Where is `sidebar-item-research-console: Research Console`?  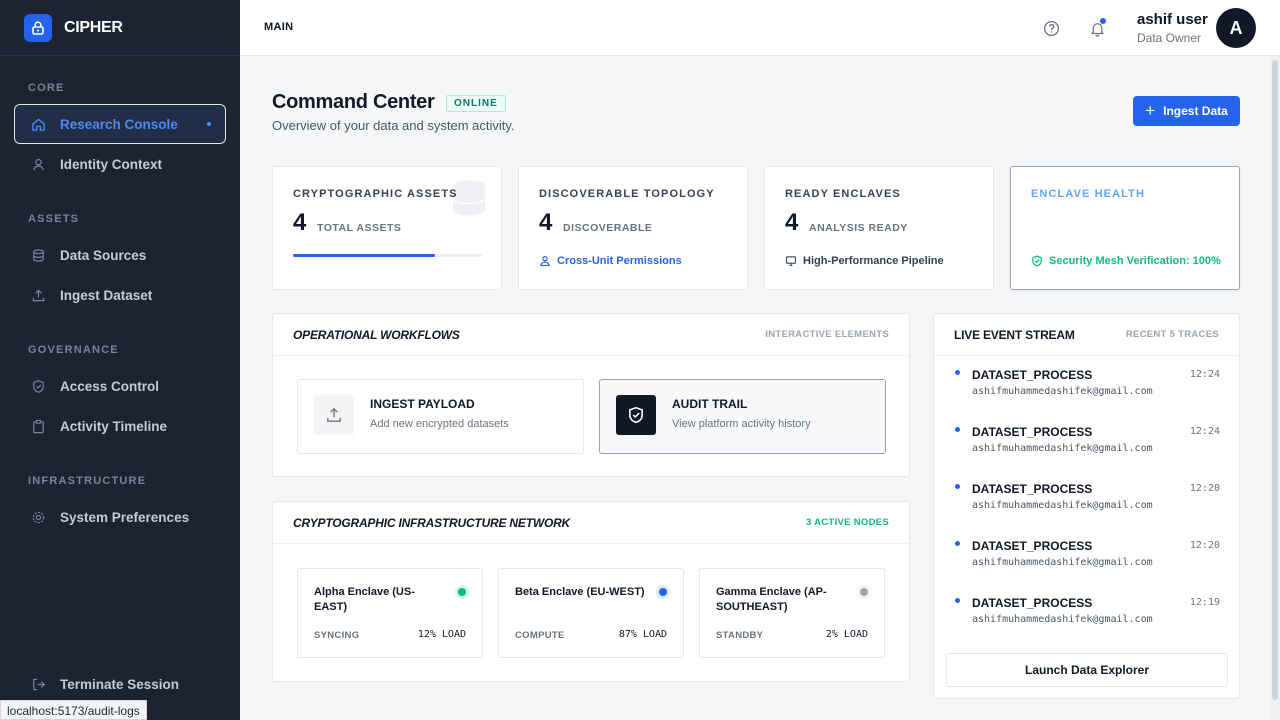
sidebar-item-research-console: Research Console is located at coordinates (120, 124).